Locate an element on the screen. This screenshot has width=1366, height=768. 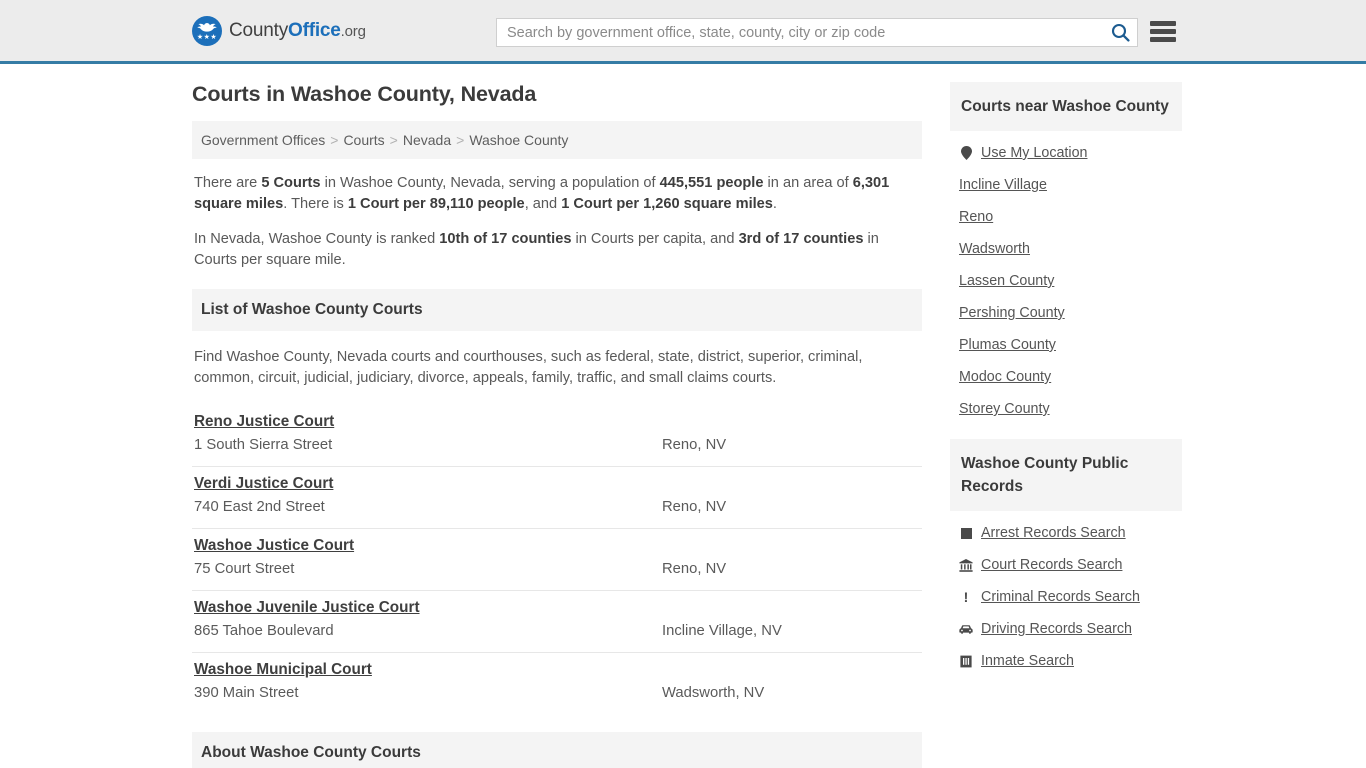
court-name-link: Washoe Municipal Court is located at coordinates (283, 670).